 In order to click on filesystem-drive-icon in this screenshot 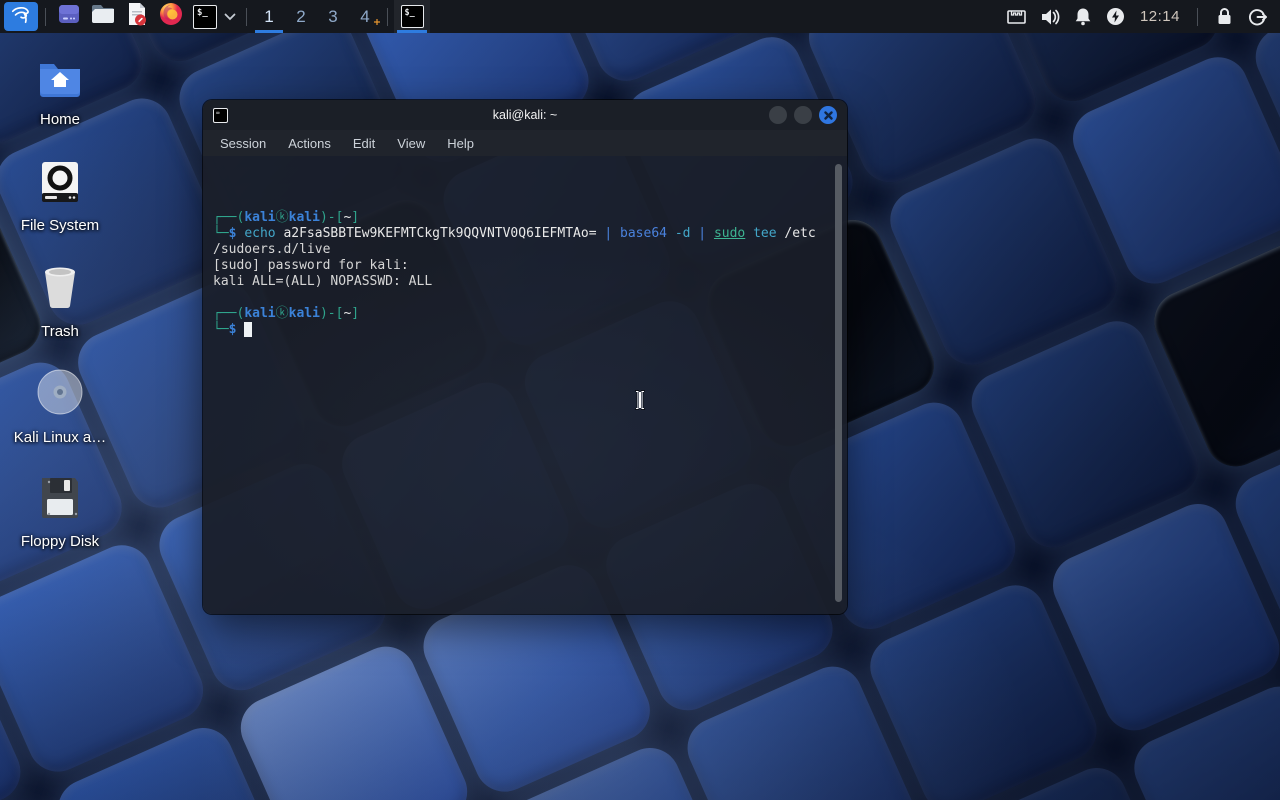, I will do `click(60, 184)`.